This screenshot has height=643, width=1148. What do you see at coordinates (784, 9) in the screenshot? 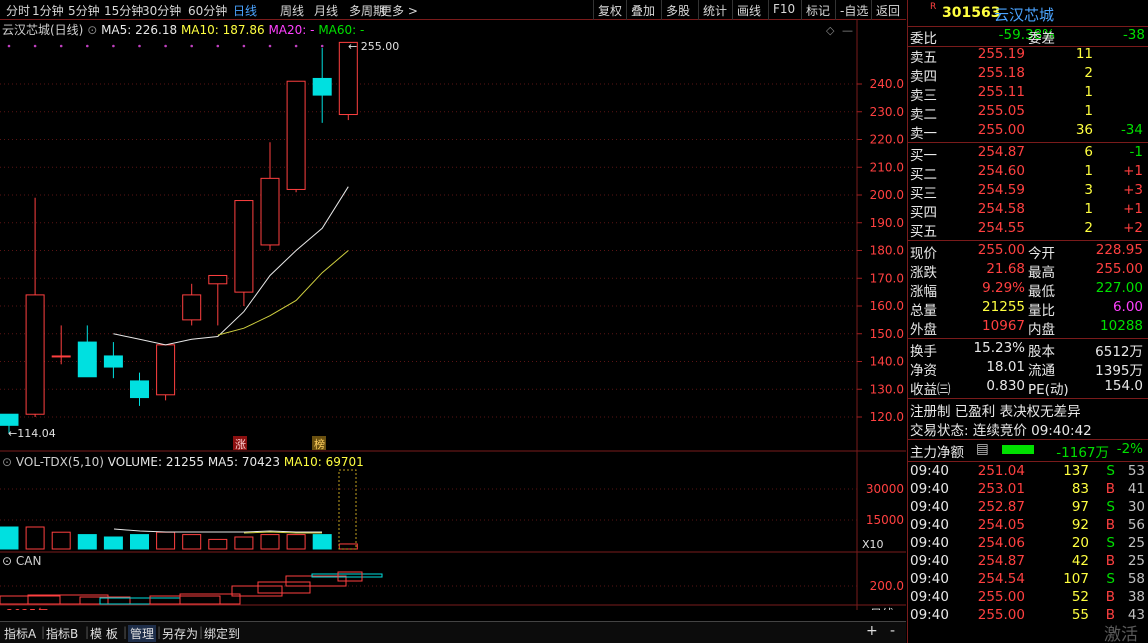
I see `toolbar-action-5: F10` at bounding box center [784, 9].